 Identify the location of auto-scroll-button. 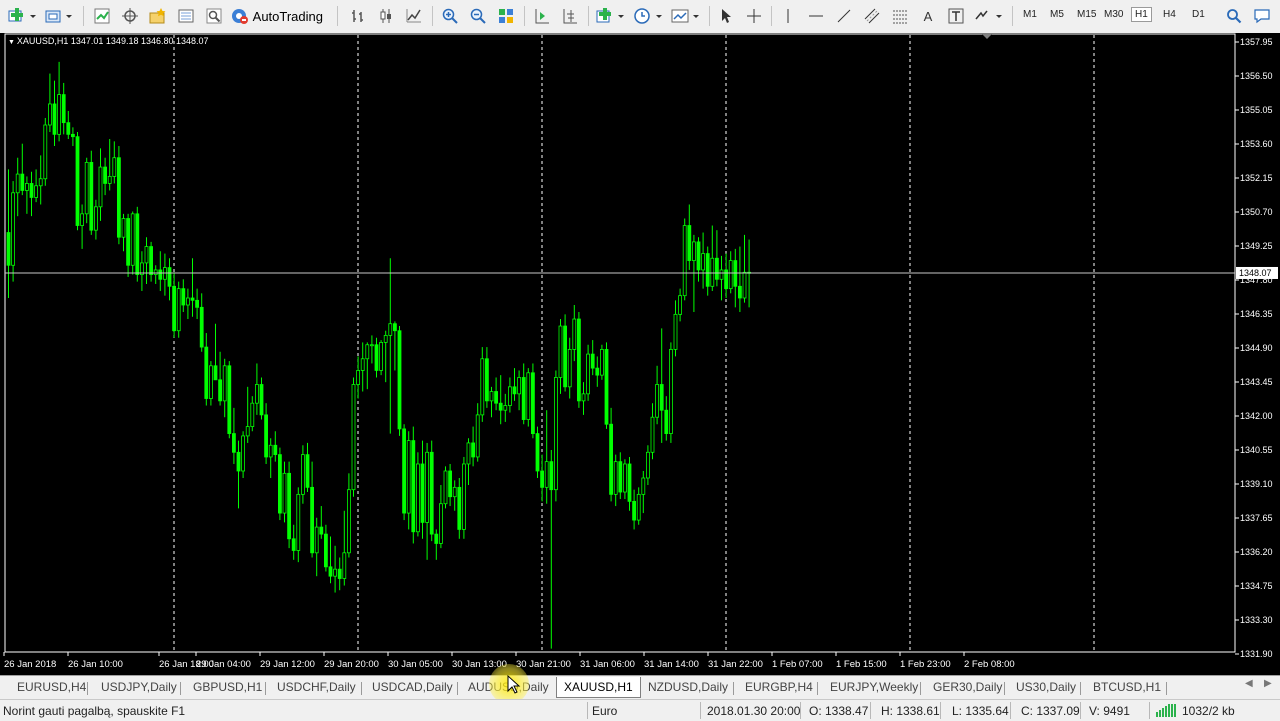
(542, 16).